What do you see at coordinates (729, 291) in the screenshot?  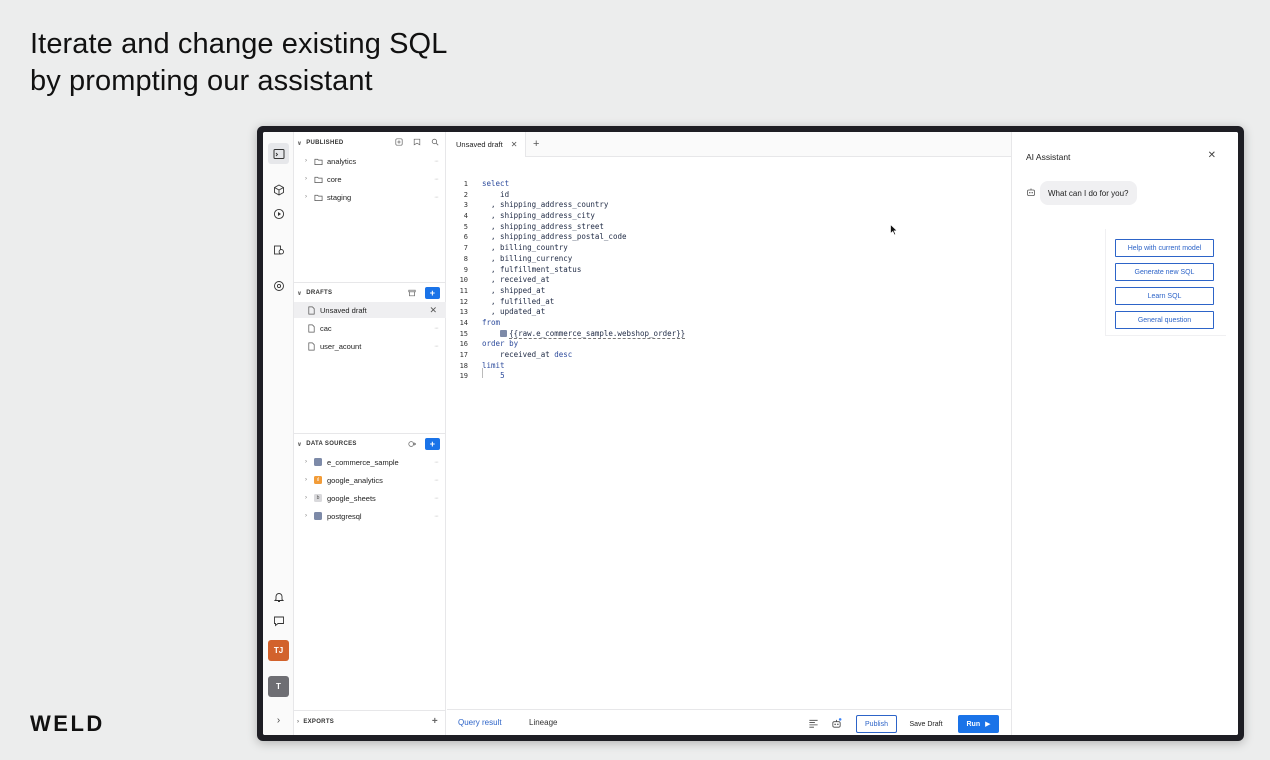 I see `code-line: 11 , shipped_at` at bounding box center [729, 291].